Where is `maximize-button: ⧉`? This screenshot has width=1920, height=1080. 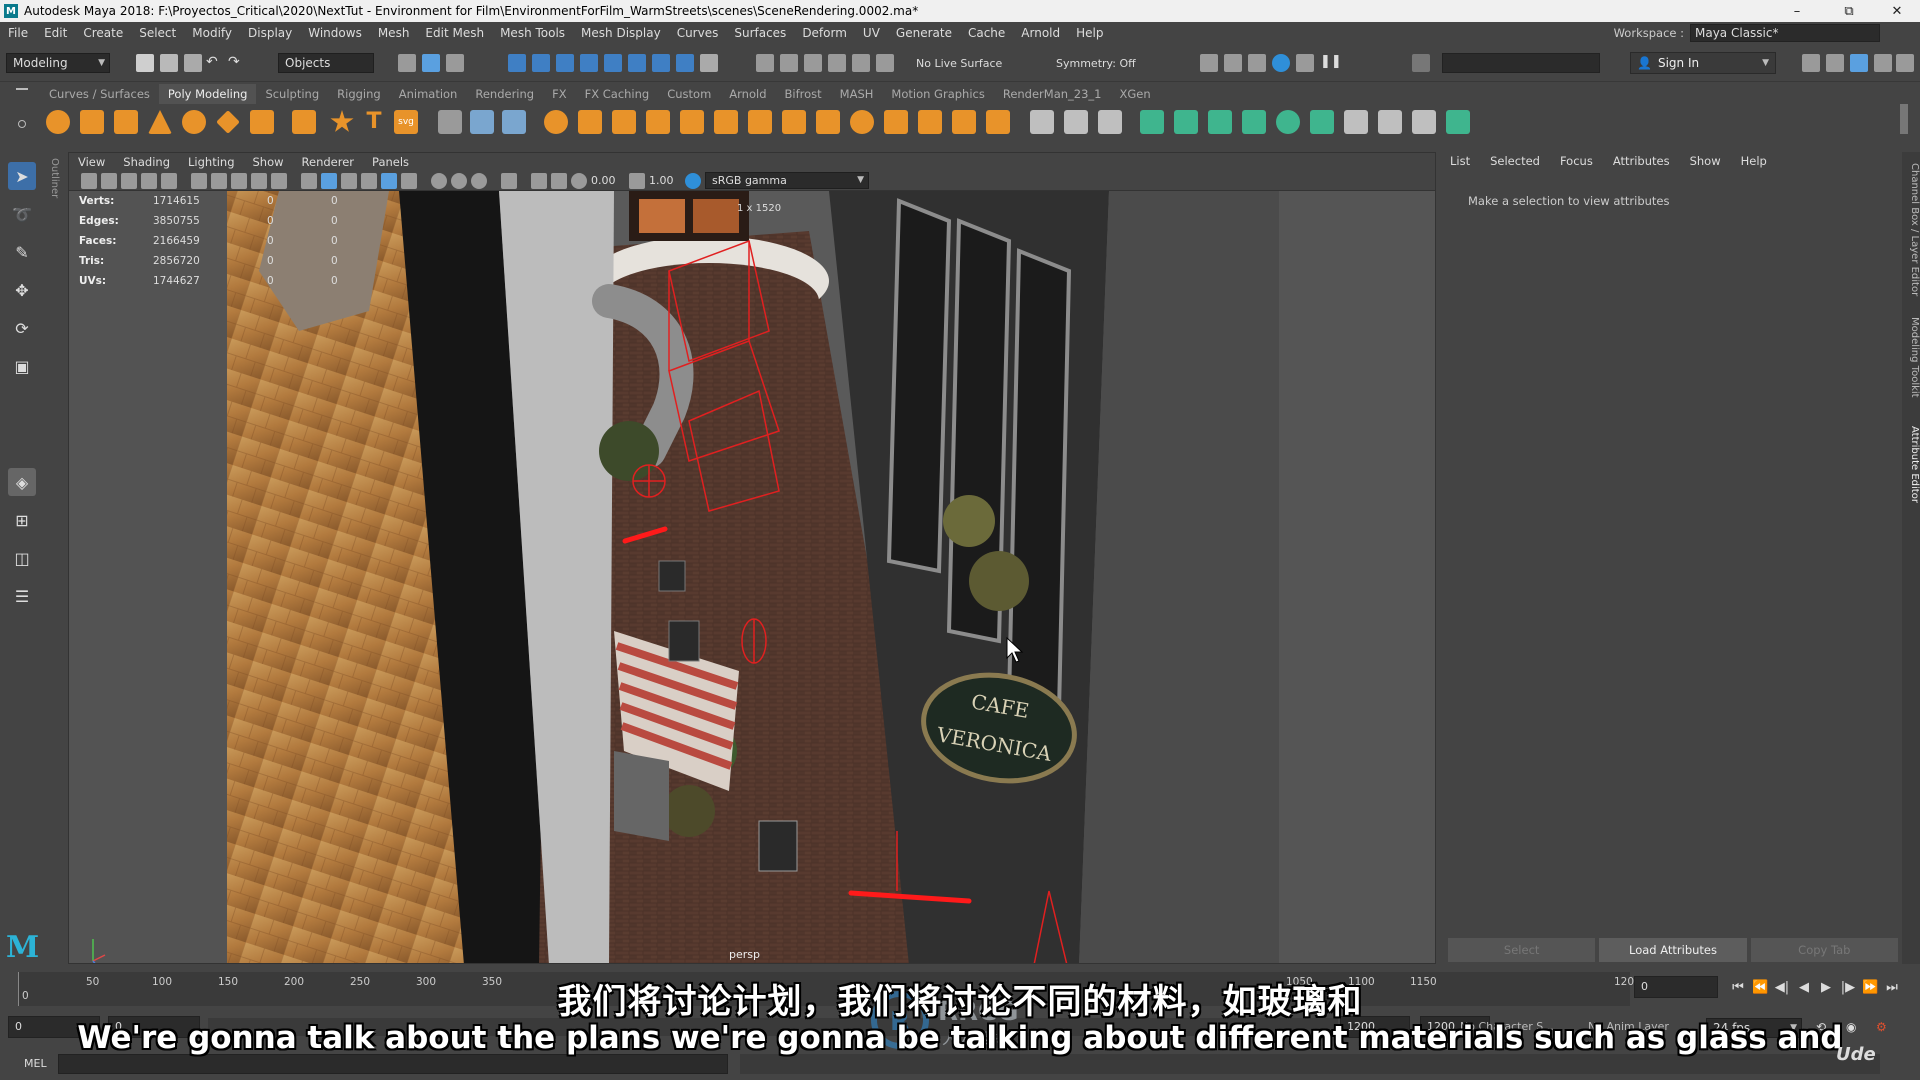
maximize-button: ⧉ is located at coordinates (1849, 11).